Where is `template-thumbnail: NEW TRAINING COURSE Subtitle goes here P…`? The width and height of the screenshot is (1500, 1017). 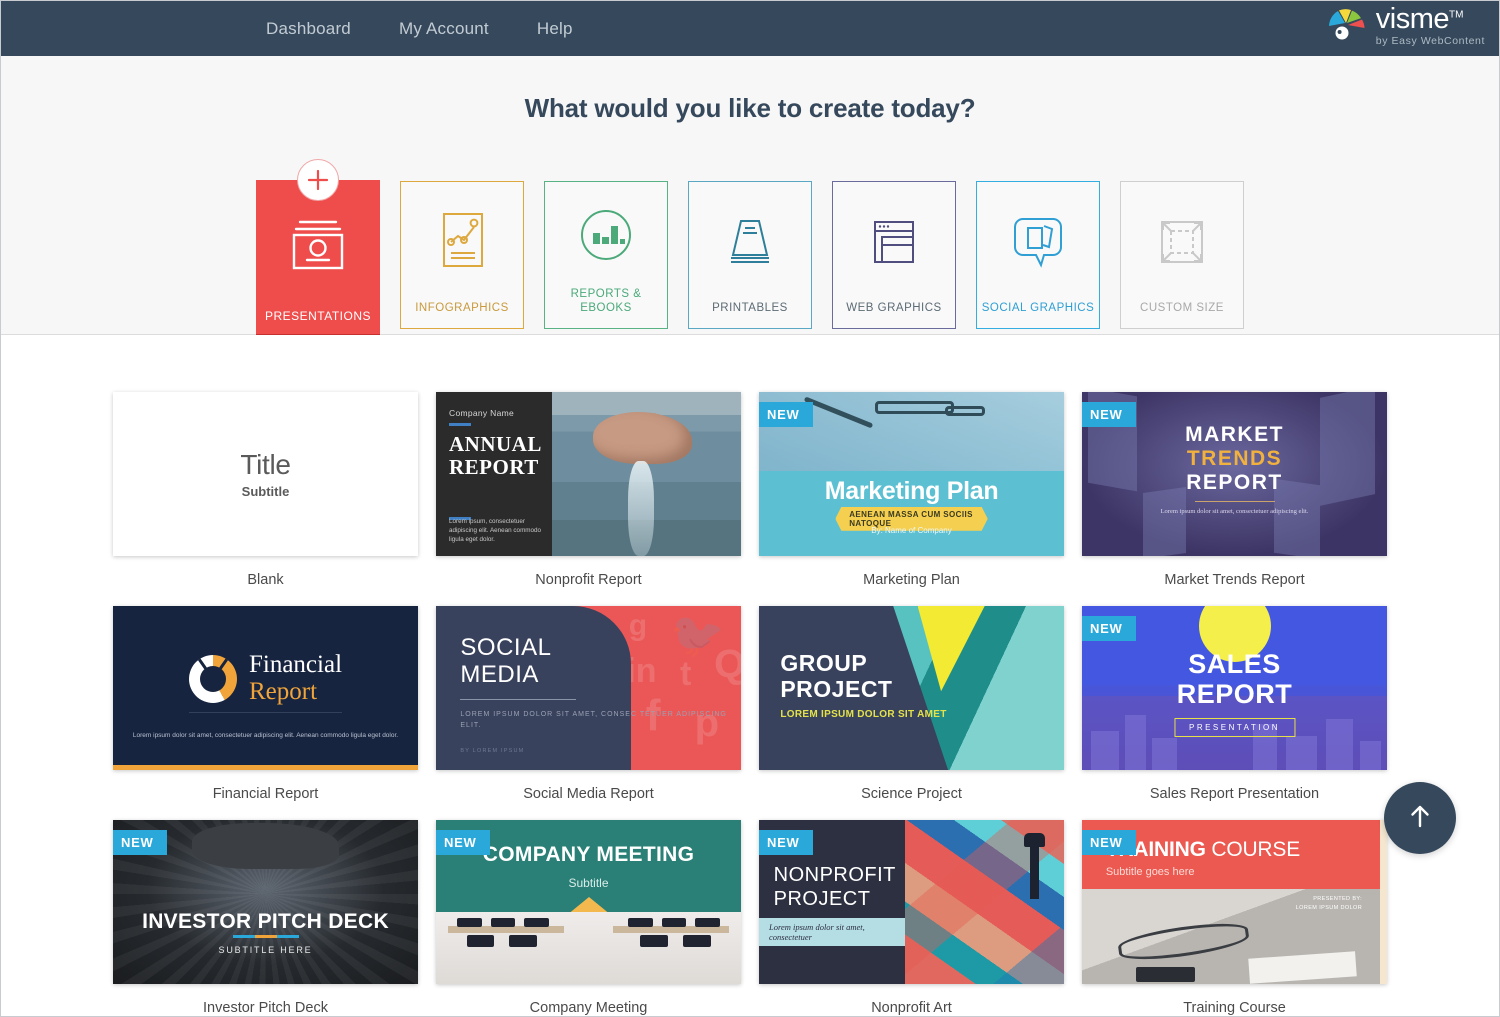
template-thumbnail: NEW TRAINING COURSE Subtitle goes here P… is located at coordinates (1234, 902).